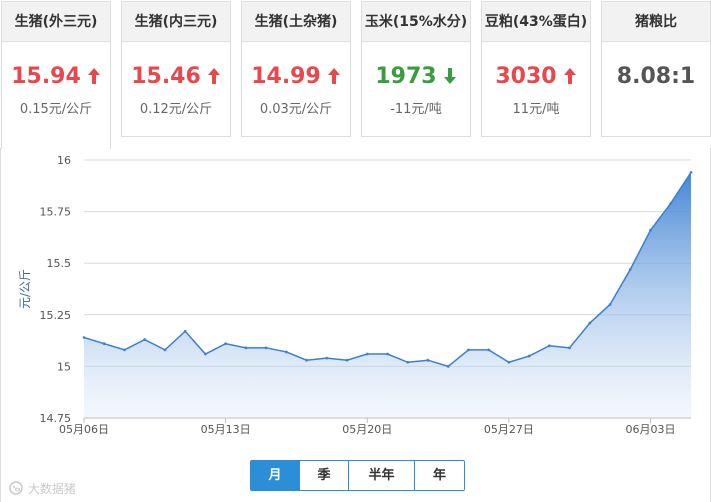 This screenshot has height=502, width=711. I want to click on watermark: 大数据猪, so click(42, 488).